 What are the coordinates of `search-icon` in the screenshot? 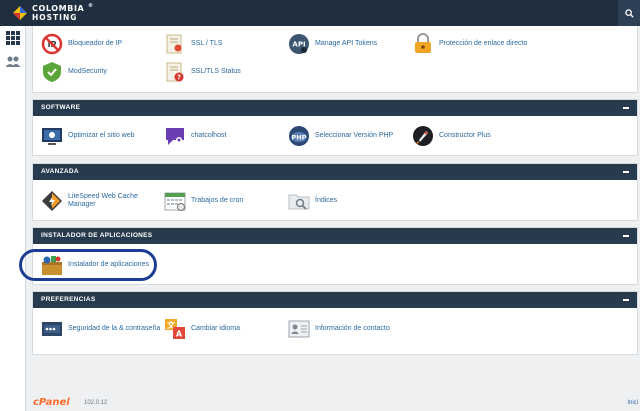 It's located at (629, 13).